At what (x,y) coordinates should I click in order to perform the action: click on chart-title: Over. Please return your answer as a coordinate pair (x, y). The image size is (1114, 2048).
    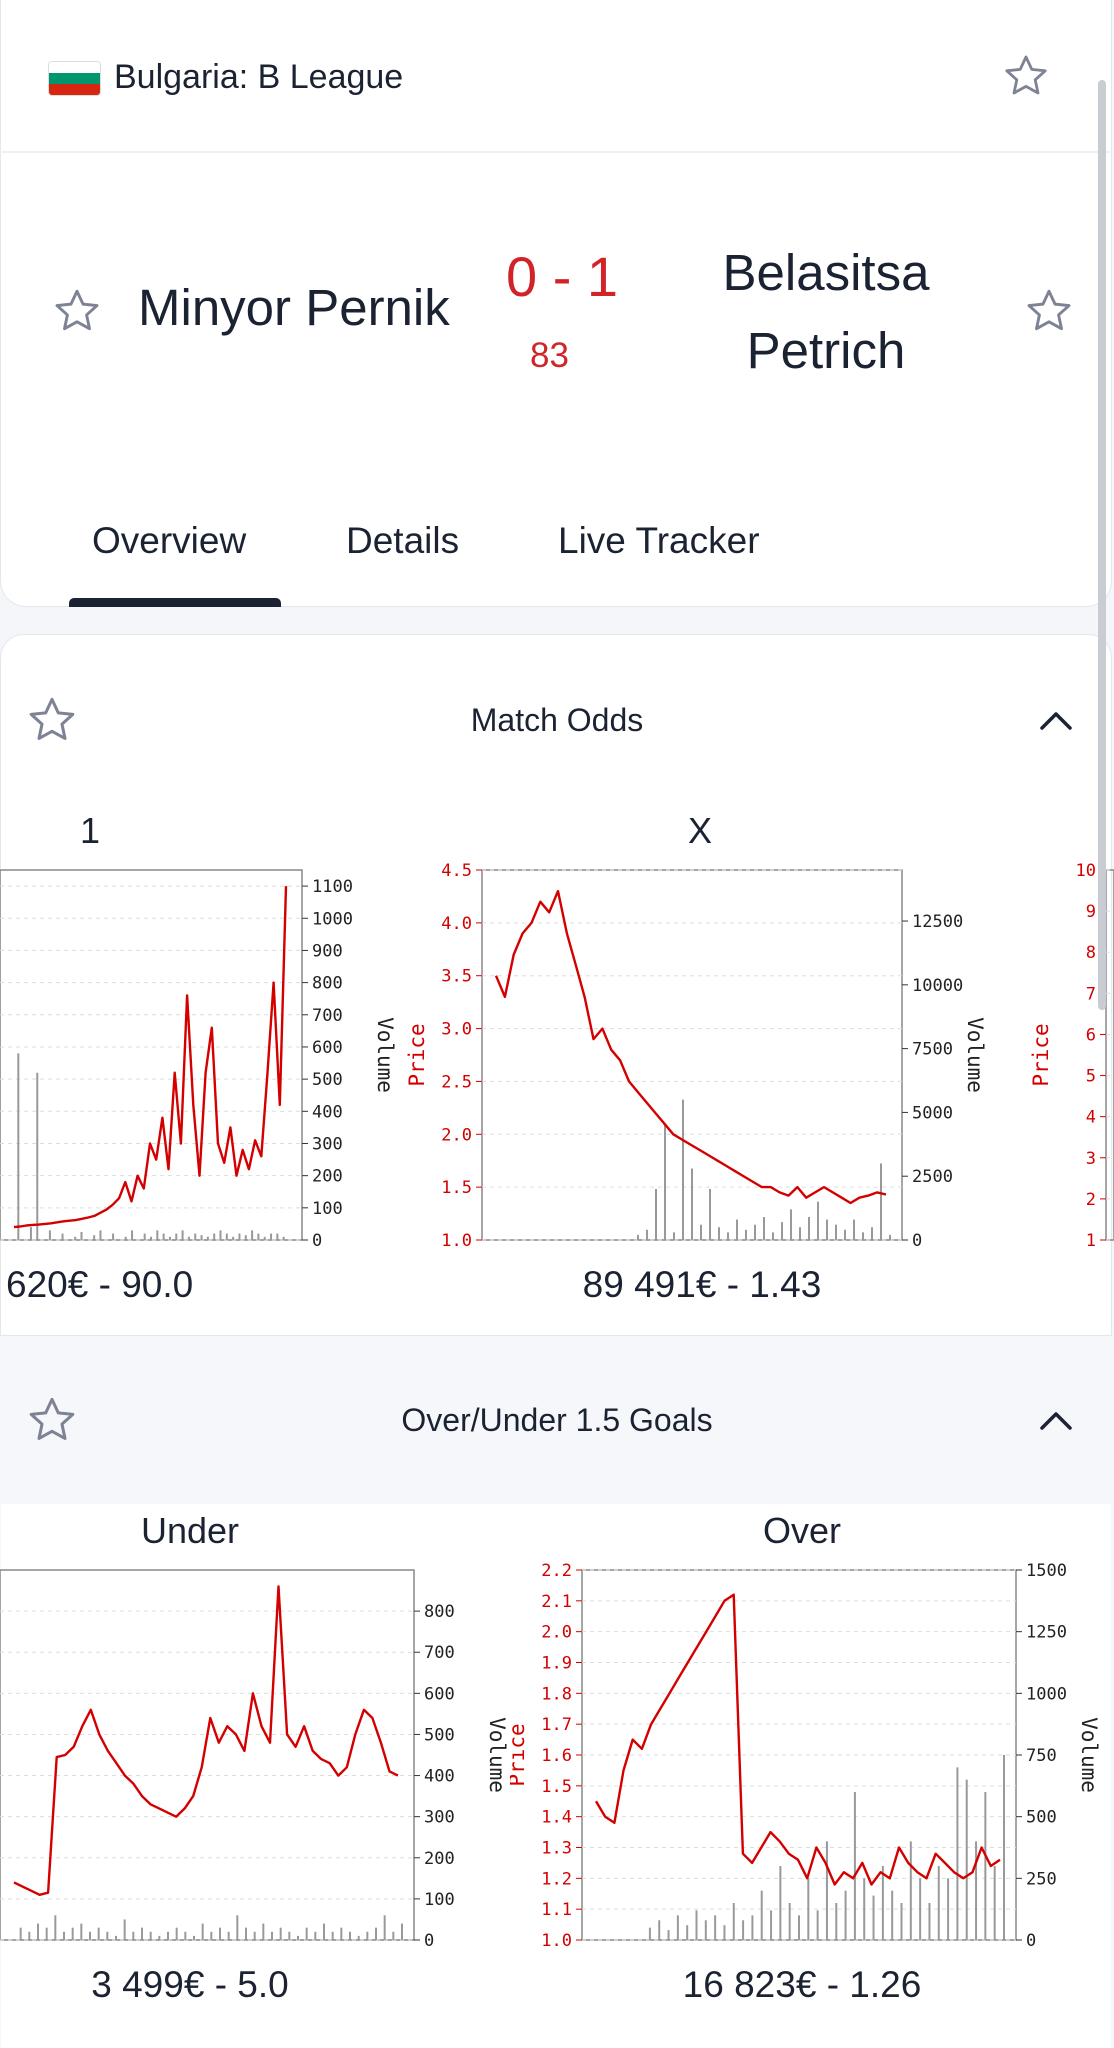
    Looking at the image, I should click on (801, 1530).